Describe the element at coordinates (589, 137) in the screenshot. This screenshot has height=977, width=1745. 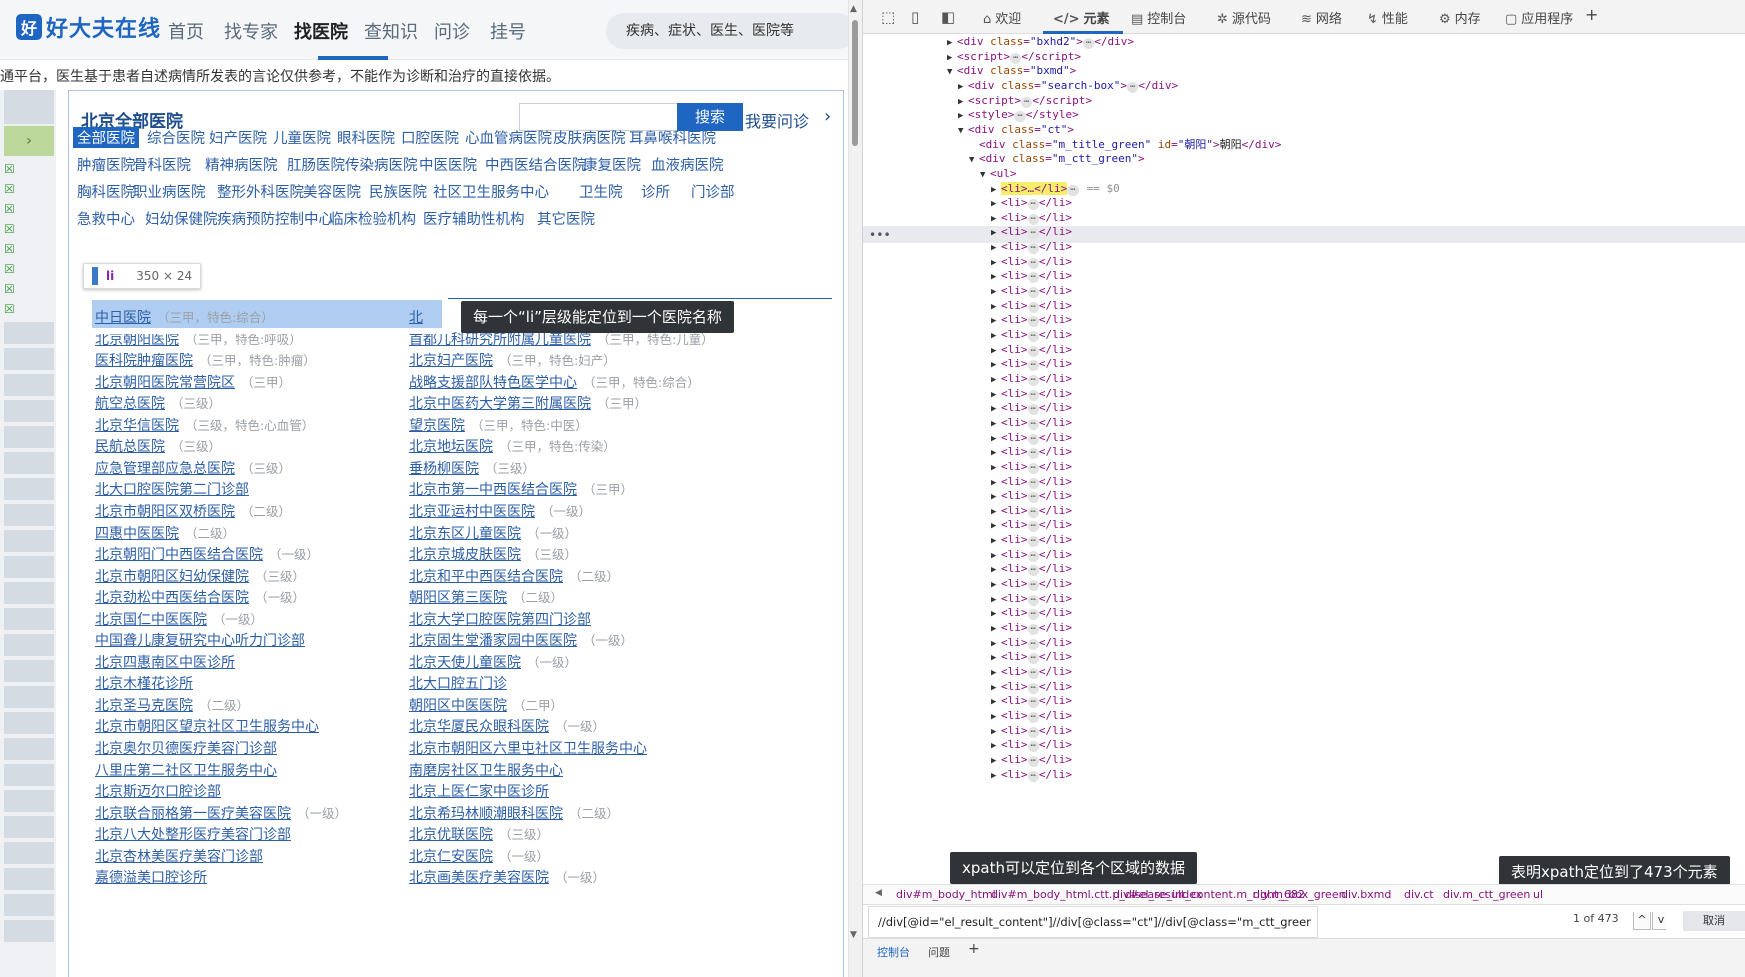
I see `category-filter-item: 皮肤病医院` at that location.